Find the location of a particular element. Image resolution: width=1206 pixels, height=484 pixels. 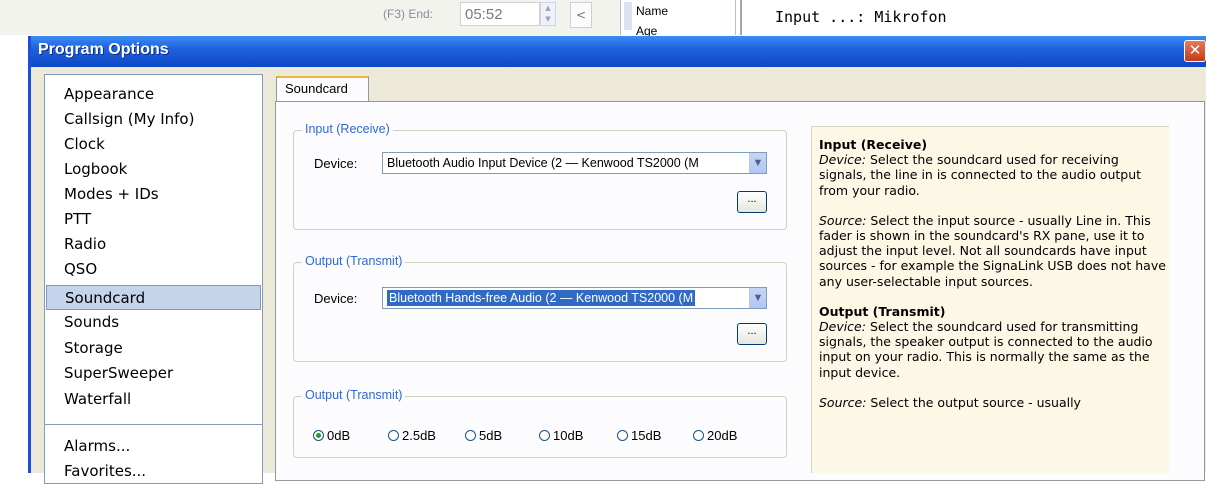

radio-5db-label: 5dB is located at coordinates (491, 435).